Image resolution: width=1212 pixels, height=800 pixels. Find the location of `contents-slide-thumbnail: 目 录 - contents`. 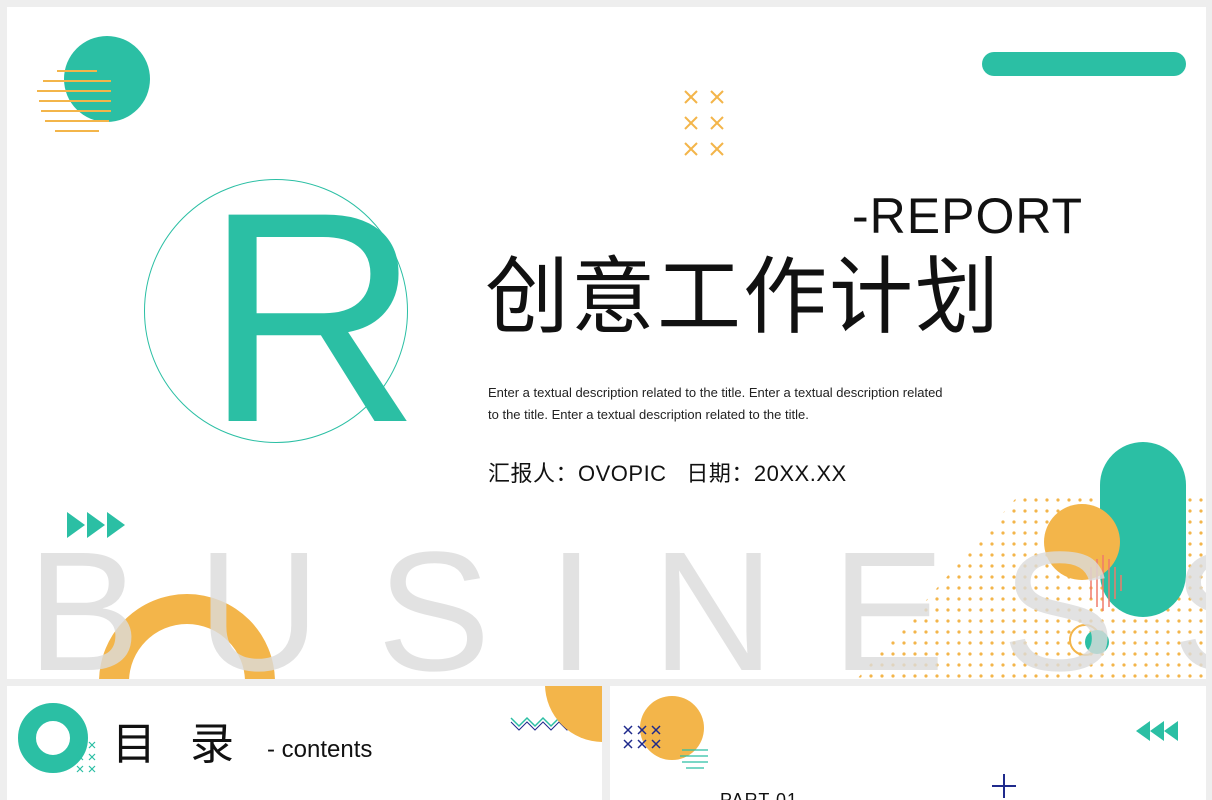

contents-slide-thumbnail: 目 录 - contents is located at coordinates (304, 743).